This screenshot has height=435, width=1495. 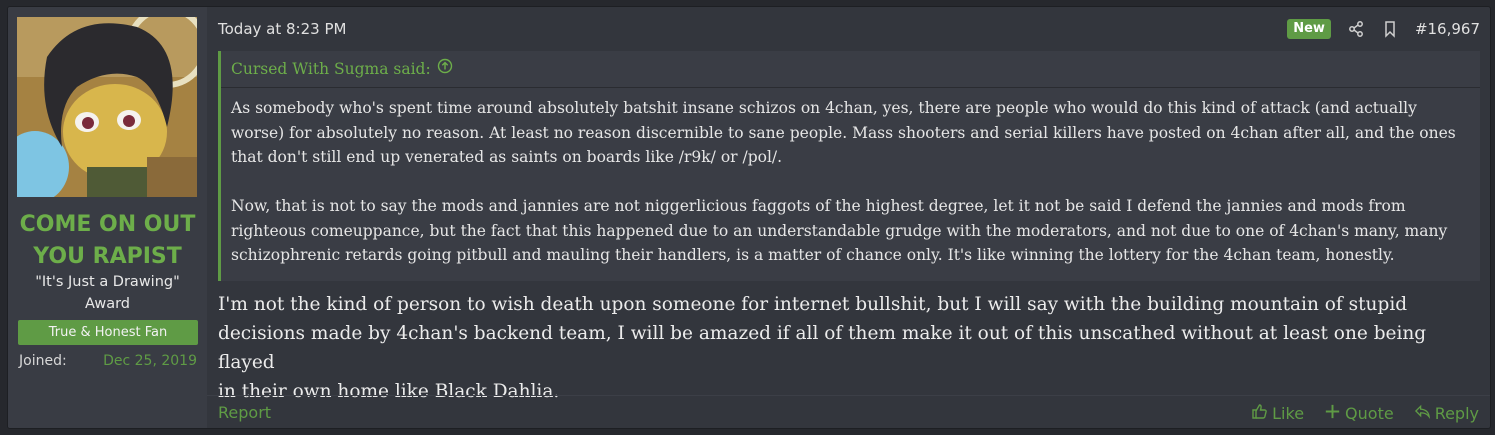 I want to click on username-line: YOU RAPIST, so click(x=107, y=256).